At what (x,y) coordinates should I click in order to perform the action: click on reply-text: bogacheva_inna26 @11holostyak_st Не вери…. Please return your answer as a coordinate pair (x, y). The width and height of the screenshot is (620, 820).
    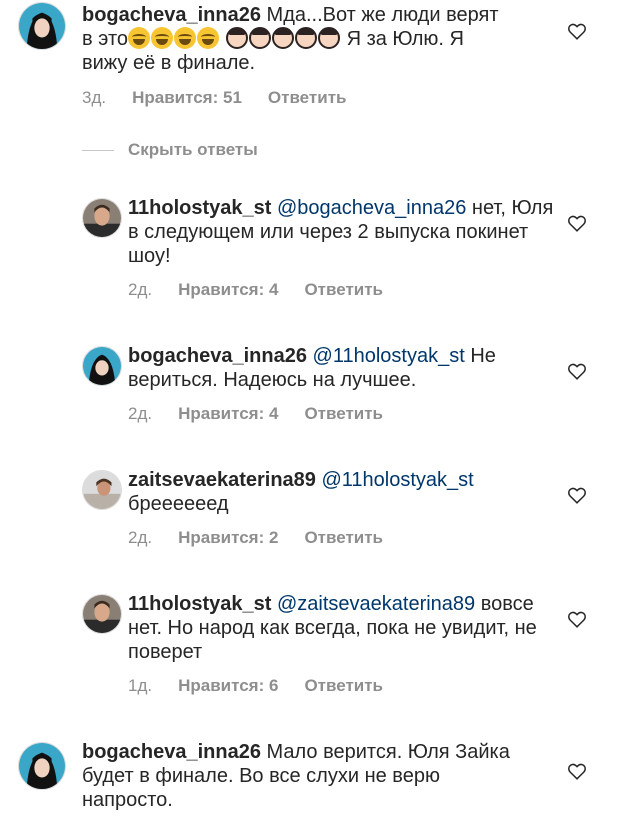
    Looking at the image, I should click on (343, 368).